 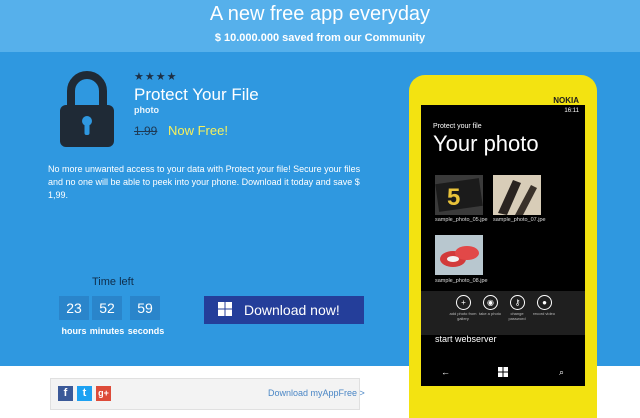 What do you see at coordinates (517, 316) in the screenshot?
I see `appbar-label: change password` at bounding box center [517, 316].